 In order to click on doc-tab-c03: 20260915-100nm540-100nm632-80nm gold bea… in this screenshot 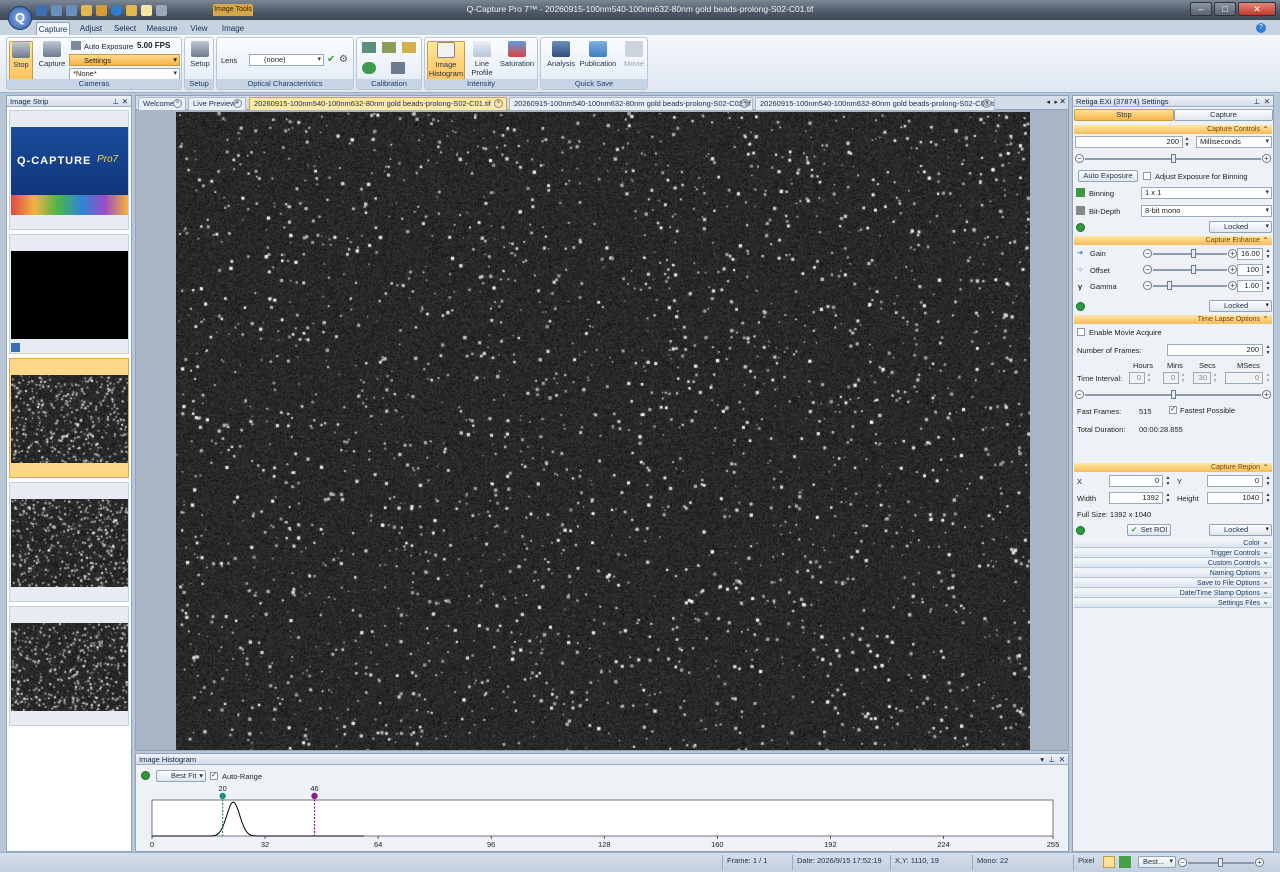, I will do `click(875, 103)`.